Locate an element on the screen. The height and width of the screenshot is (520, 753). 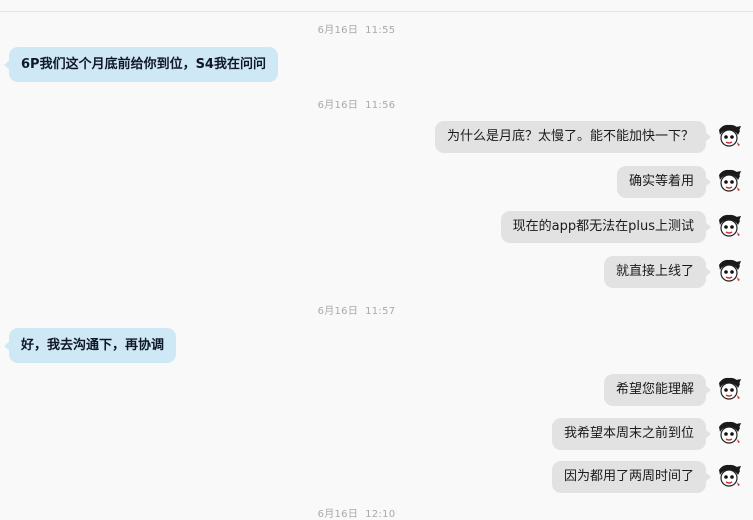
outgoing-message: 因为都用了两周时间了 is located at coordinates (631, 477).